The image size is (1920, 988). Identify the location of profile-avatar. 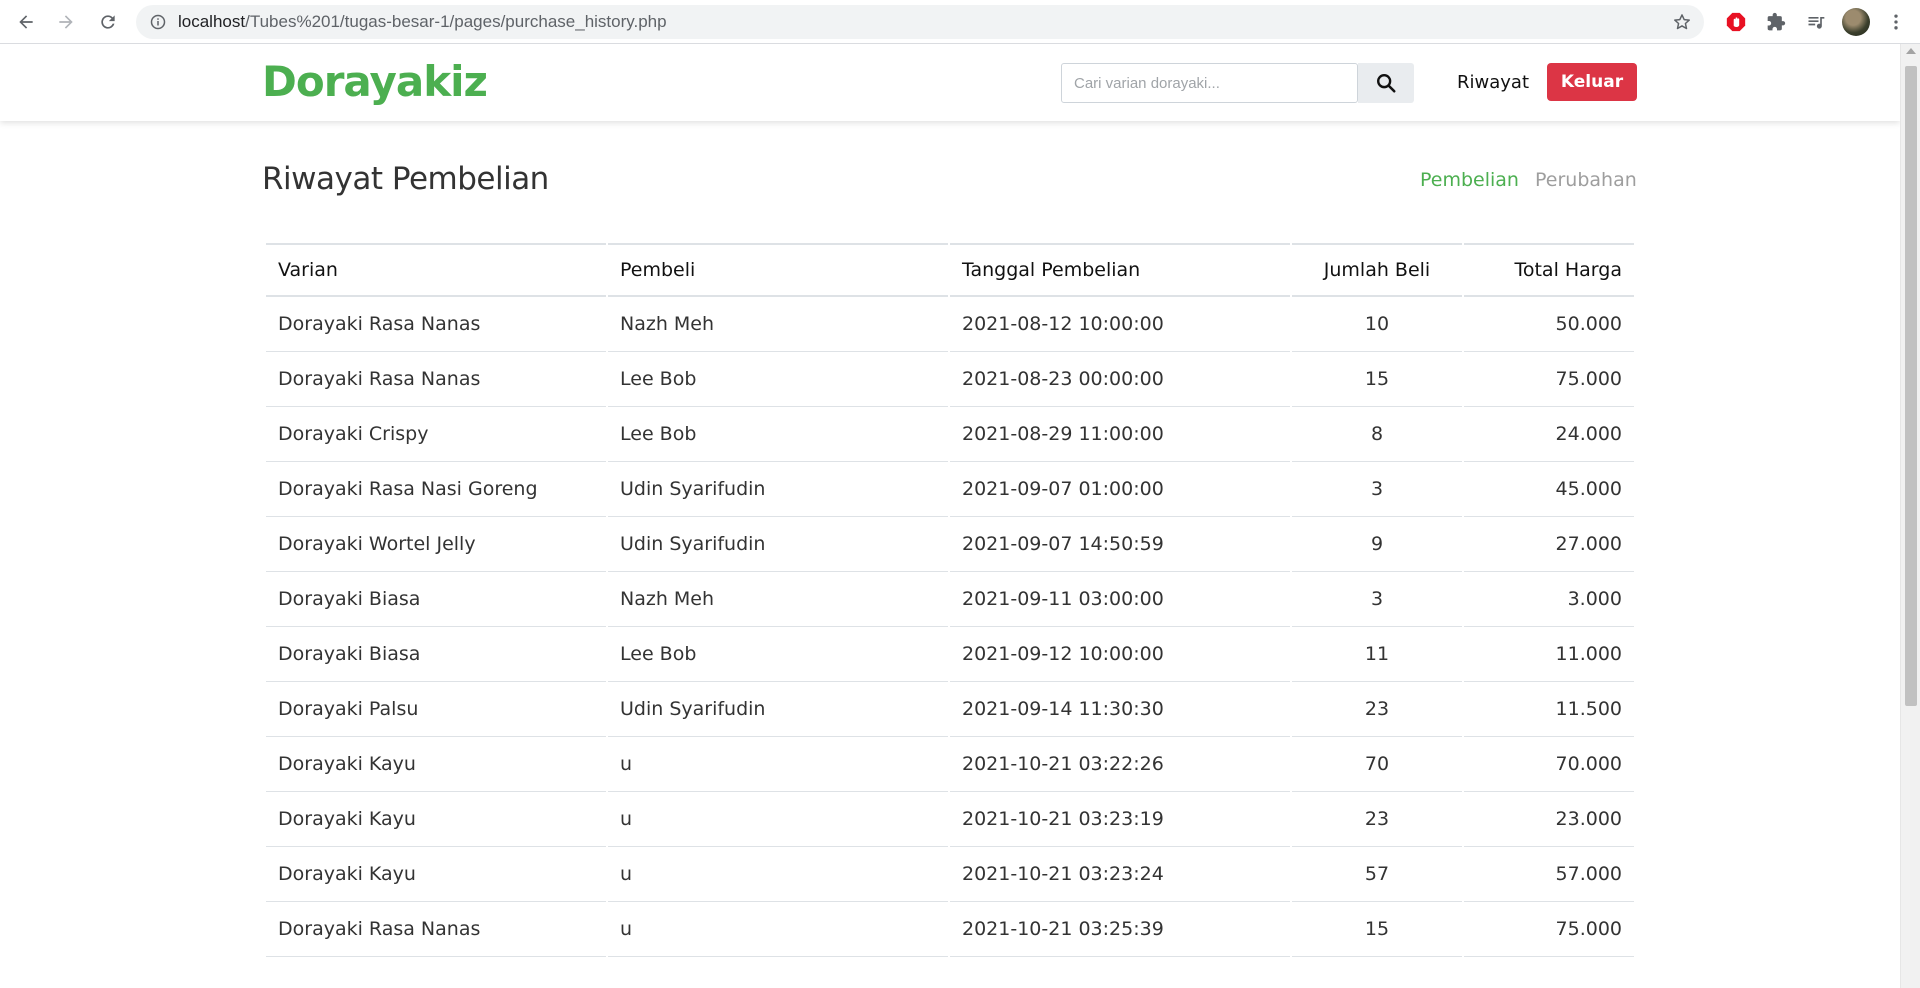
(1856, 22).